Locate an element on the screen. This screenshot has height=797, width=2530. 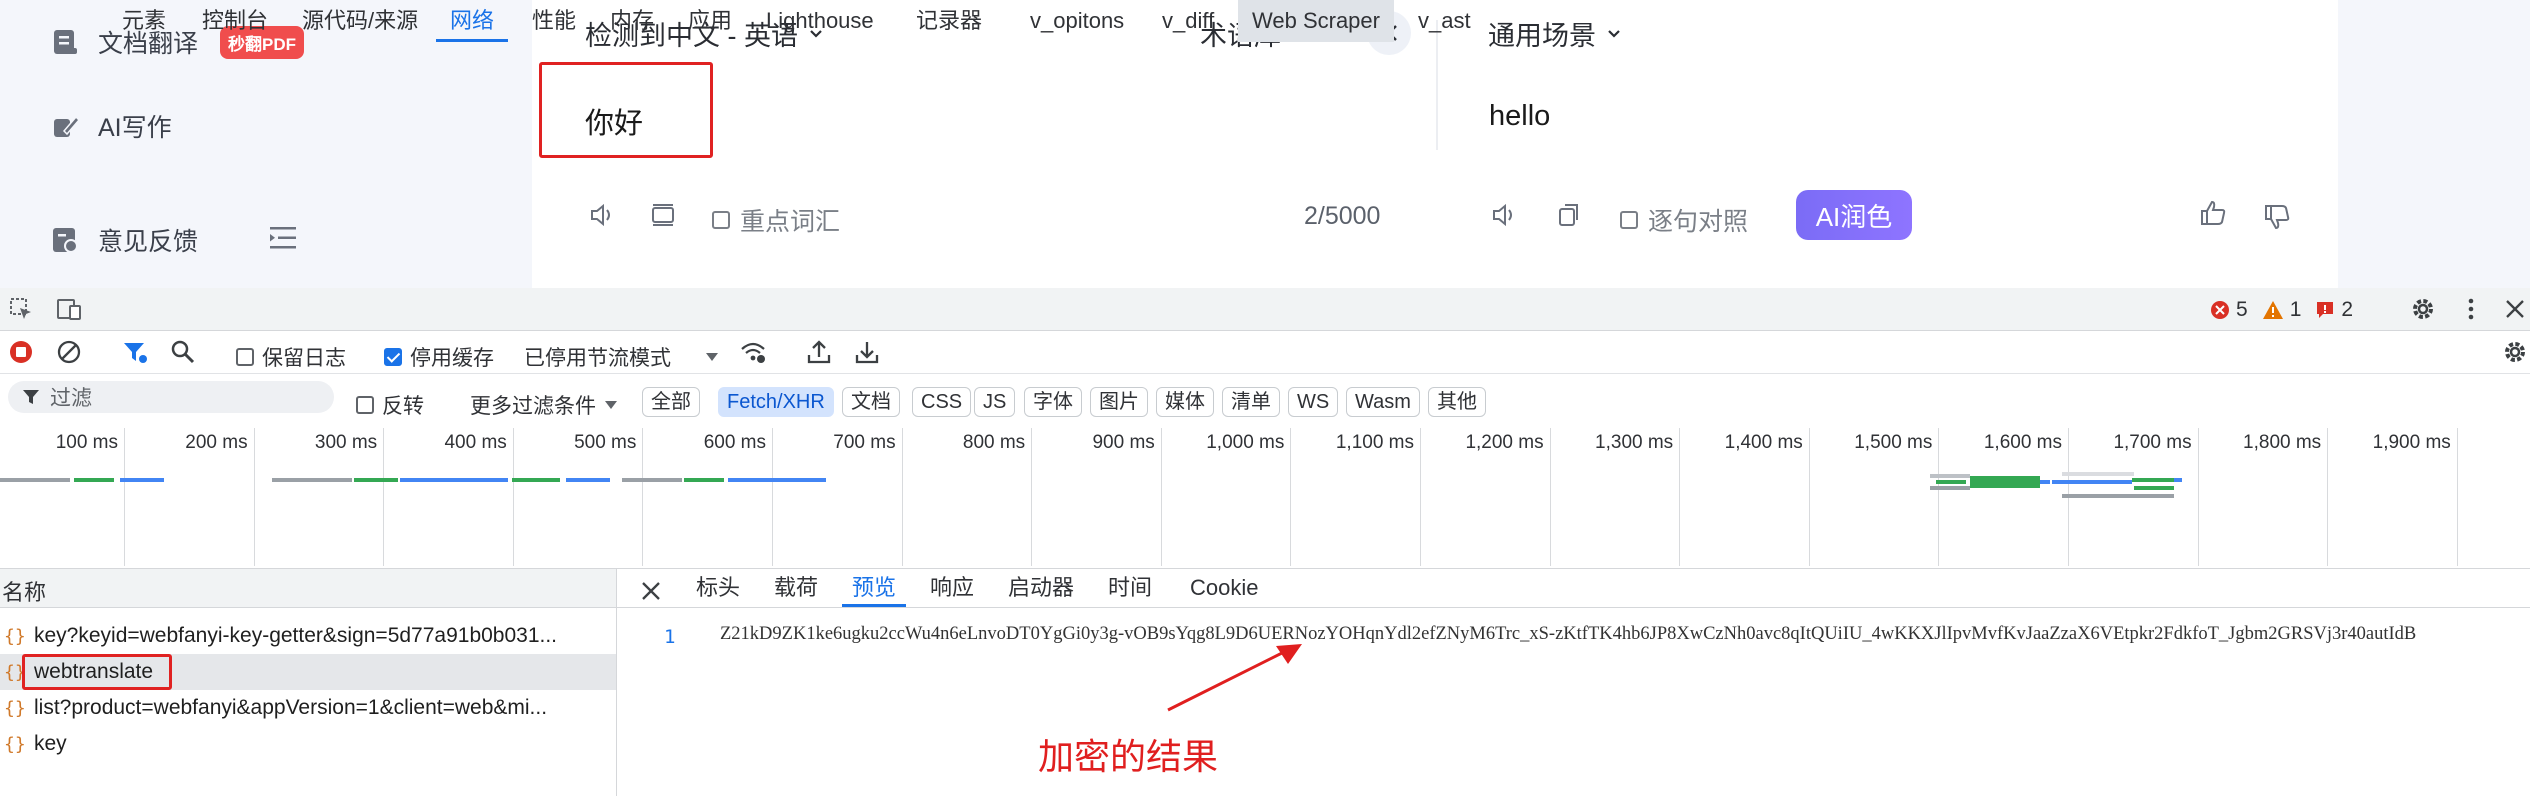
export-har-icon is located at coordinates (867, 352).